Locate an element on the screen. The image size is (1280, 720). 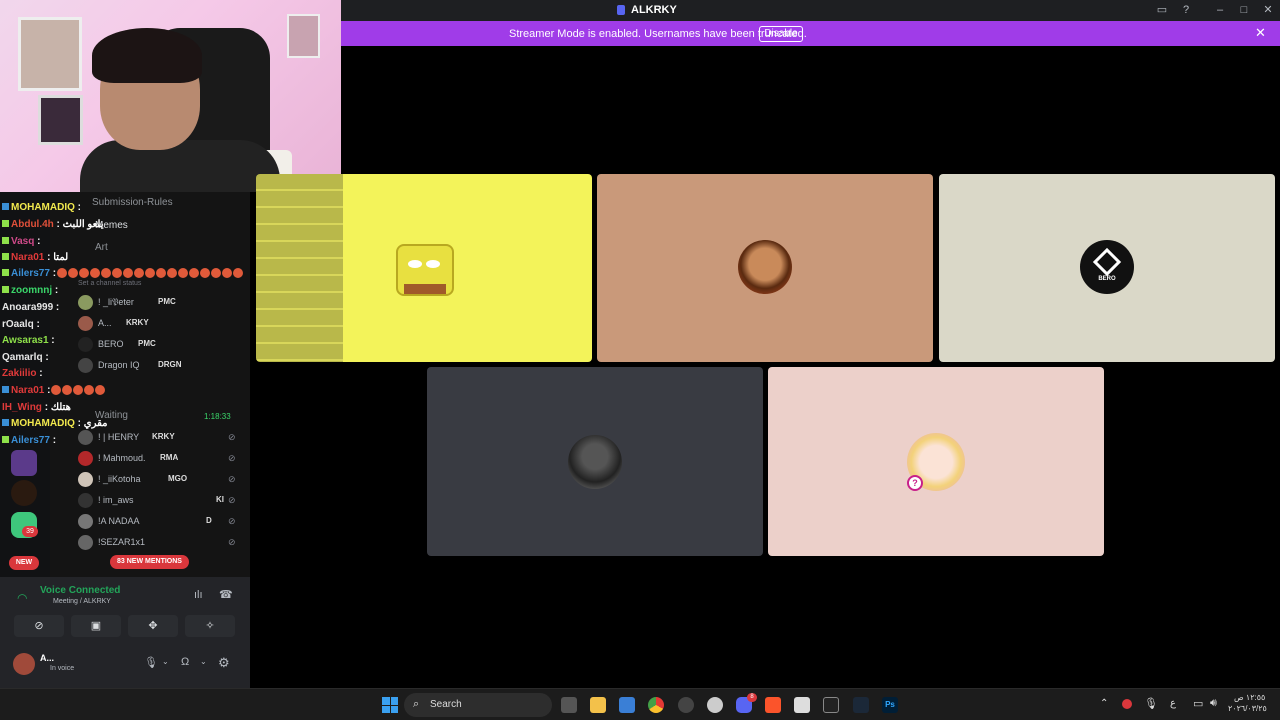
webcam-overlay is located at coordinates (170, 96).